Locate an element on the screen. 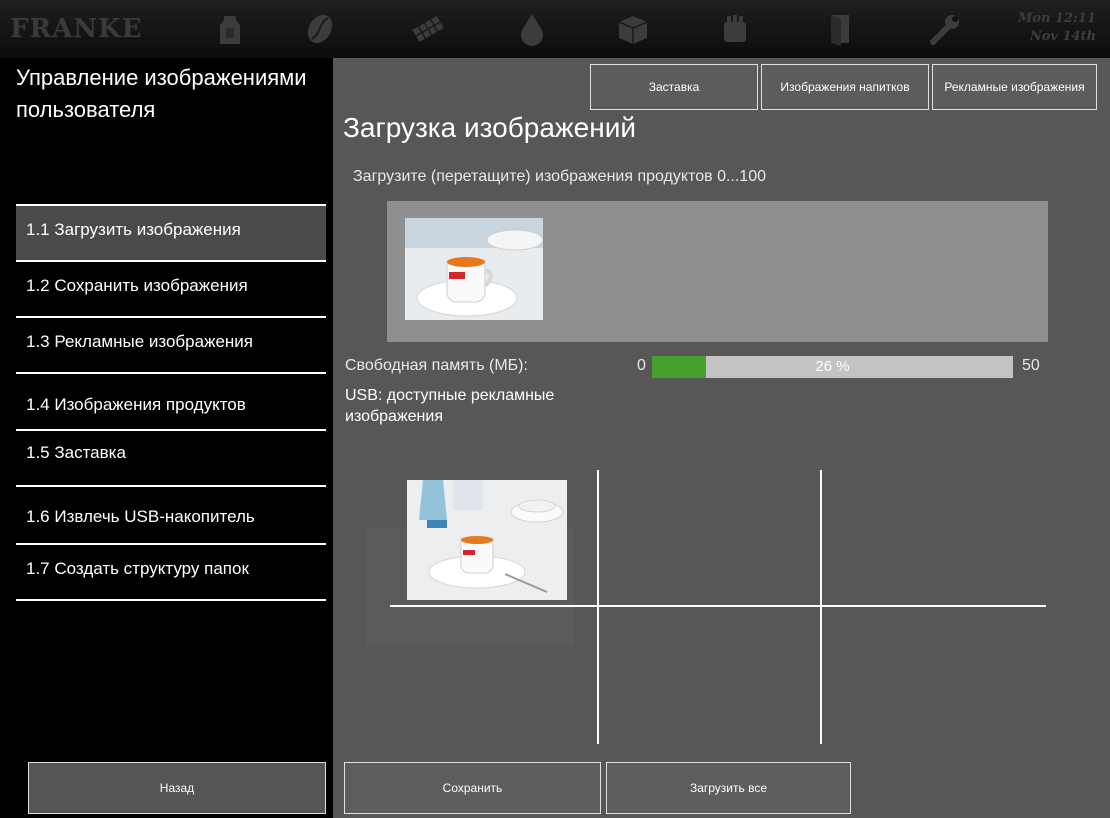  free-memory-label: Свободная память (МБ): is located at coordinates (436, 365).